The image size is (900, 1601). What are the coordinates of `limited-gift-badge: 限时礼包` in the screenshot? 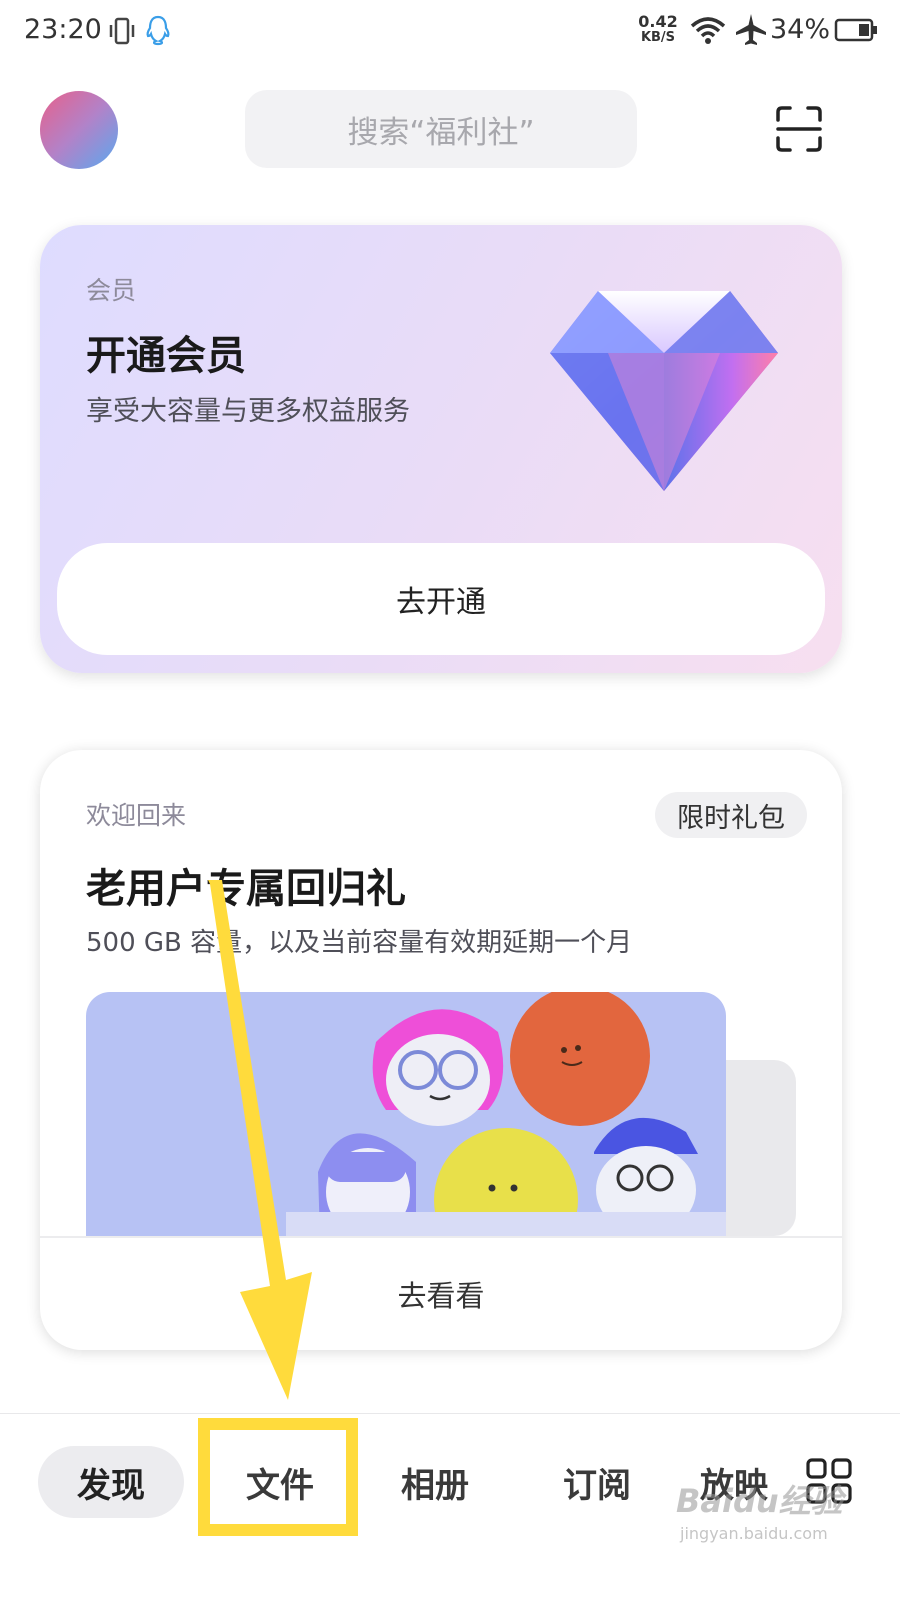 It's located at (731, 815).